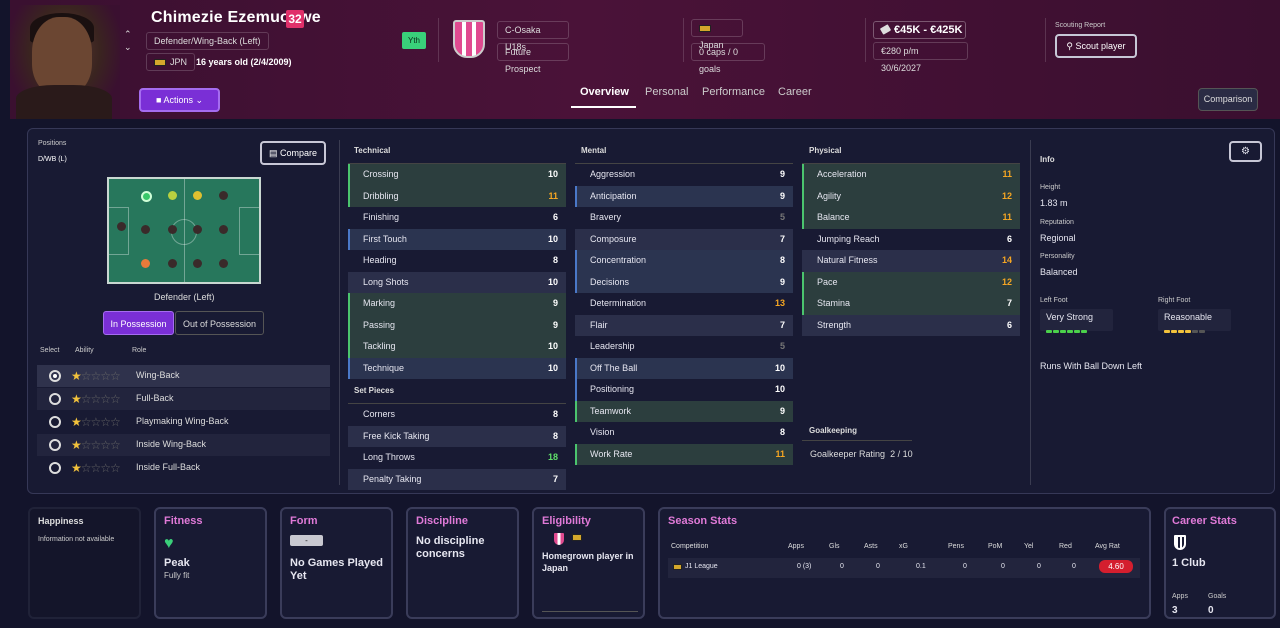 The image size is (1280, 628). What do you see at coordinates (782, 174) in the screenshot?
I see `attr-value: 9` at bounding box center [782, 174].